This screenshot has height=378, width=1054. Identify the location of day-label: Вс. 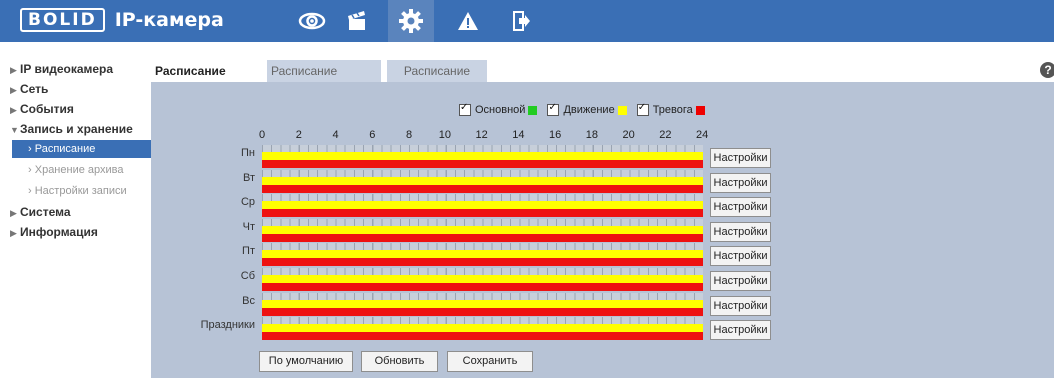
(248, 300).